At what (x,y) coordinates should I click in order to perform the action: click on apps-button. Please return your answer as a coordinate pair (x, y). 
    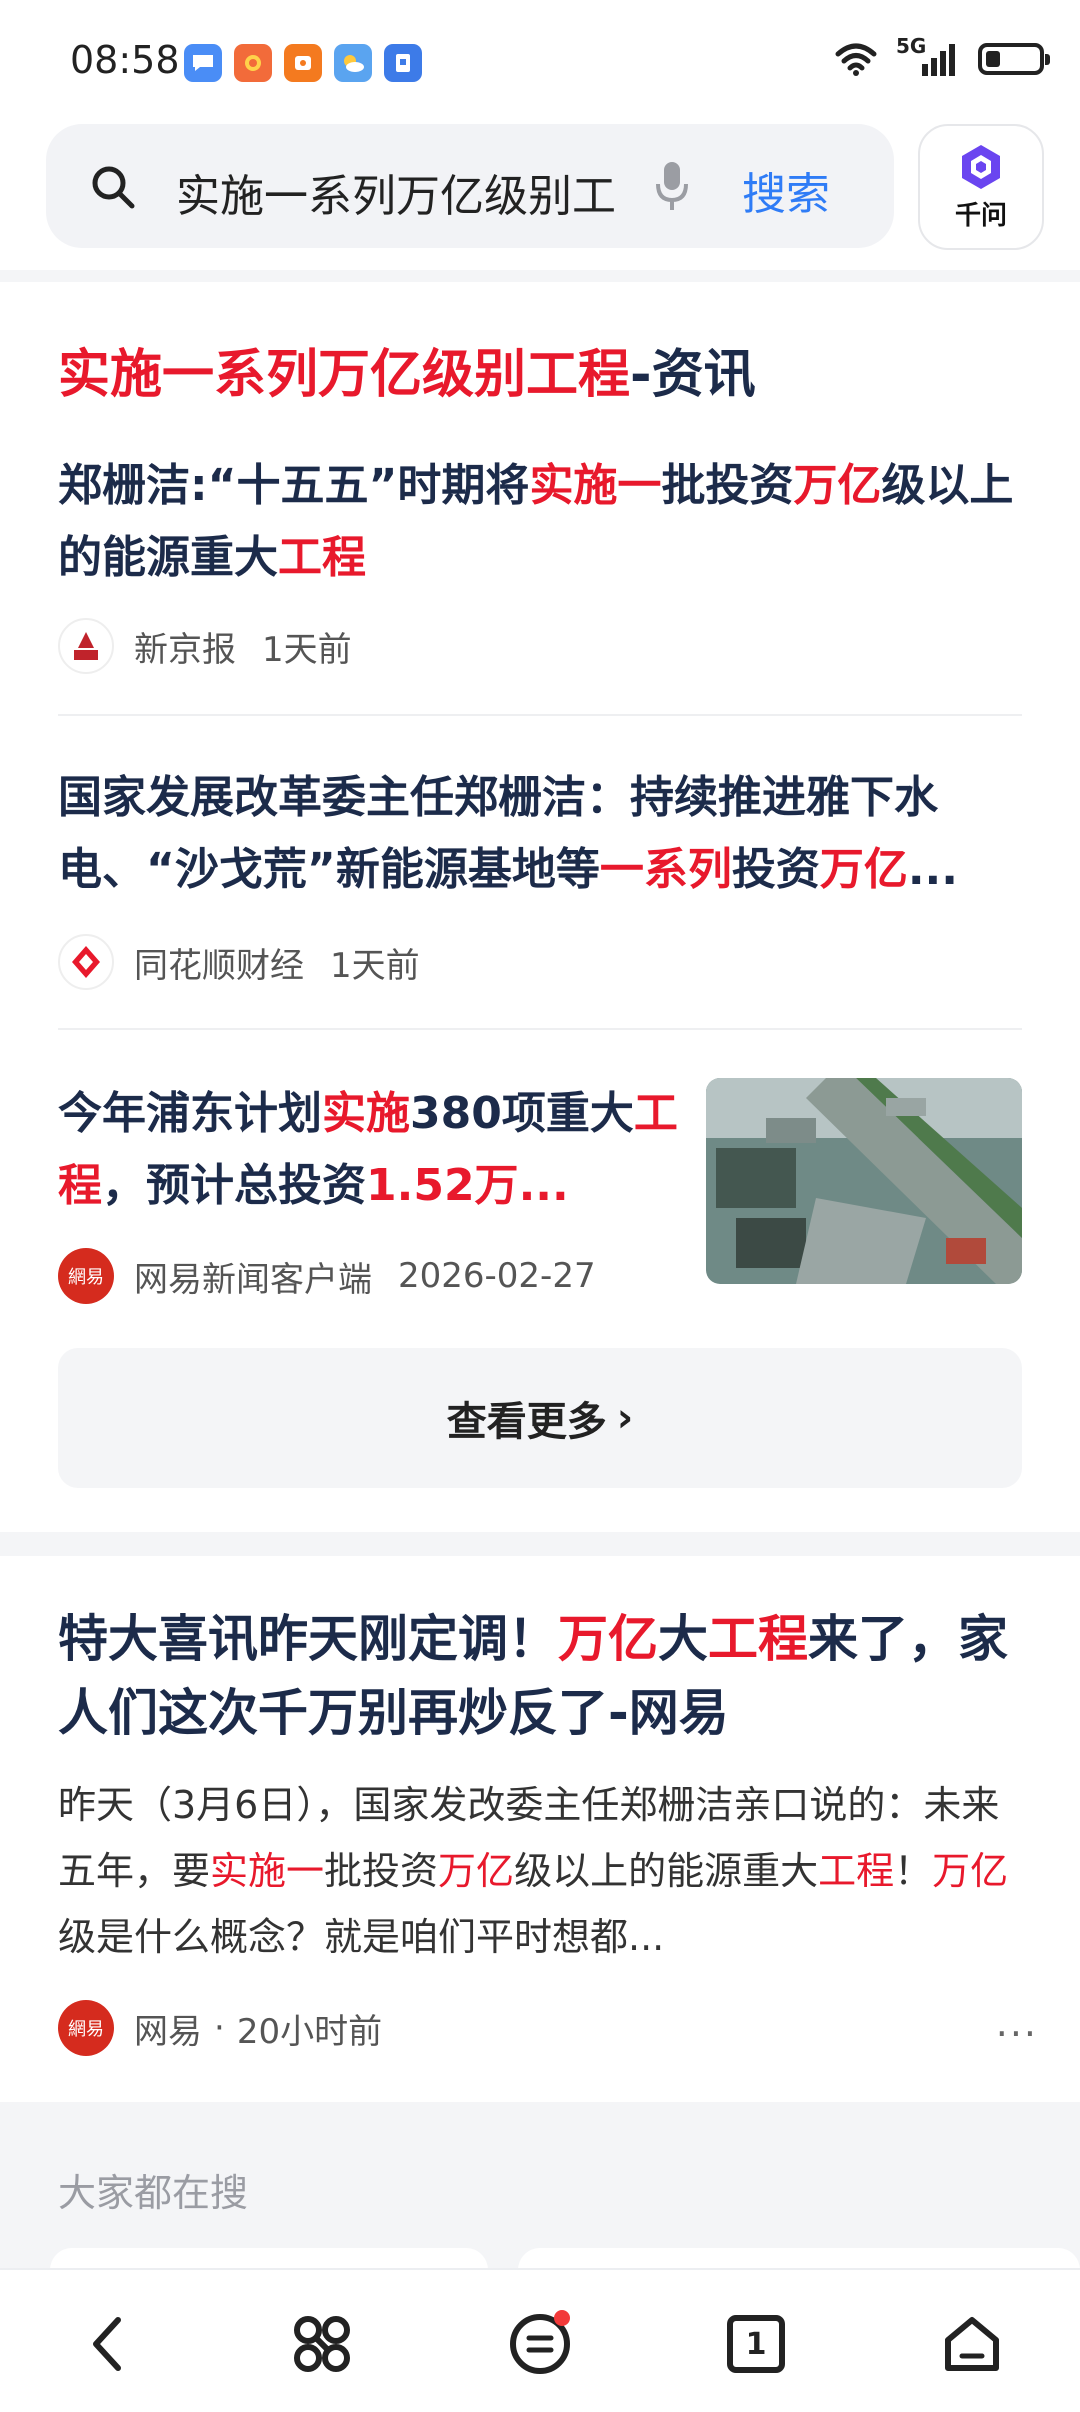
    Looking at the image, I should click on (322, 2344).